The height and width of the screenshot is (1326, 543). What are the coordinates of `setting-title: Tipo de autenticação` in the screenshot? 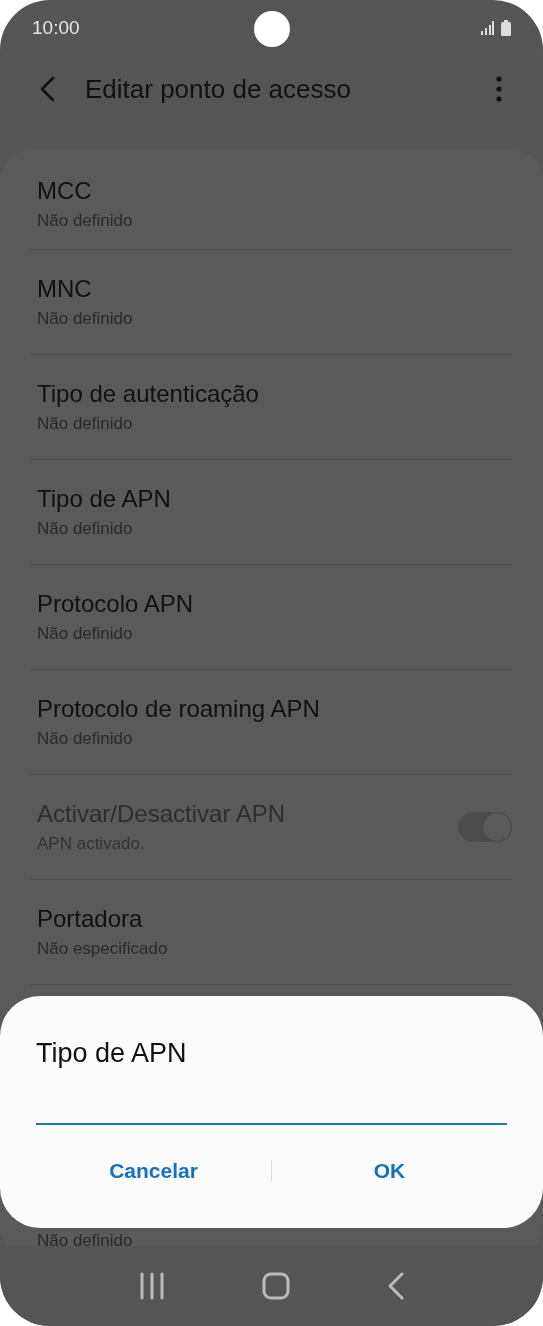 It's located at (148, 394).